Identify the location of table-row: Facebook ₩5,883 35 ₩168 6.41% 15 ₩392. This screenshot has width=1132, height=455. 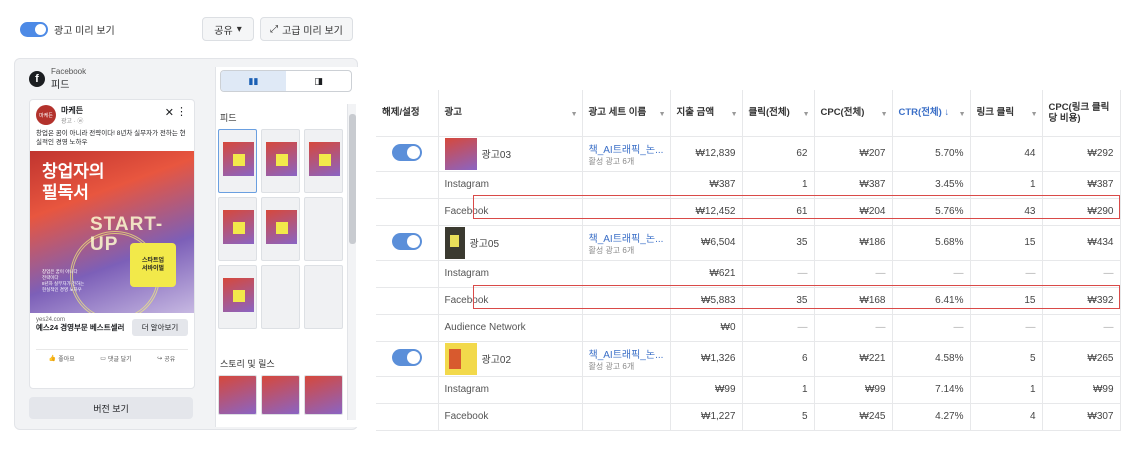
(748, 301).